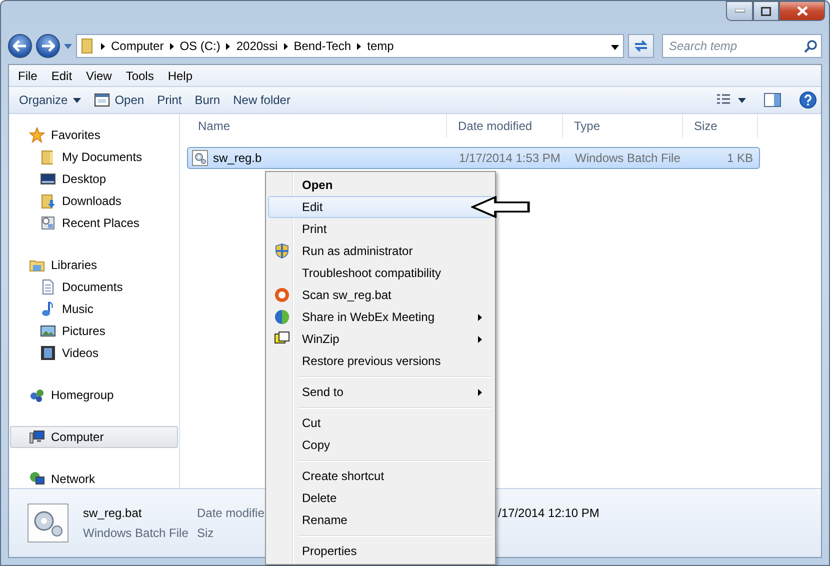 The height and width of the screenshot is (566, 830). Describe the element at coordinates (94, 223) in the screenshot. I see `nav-item: Recent Places` at that location.